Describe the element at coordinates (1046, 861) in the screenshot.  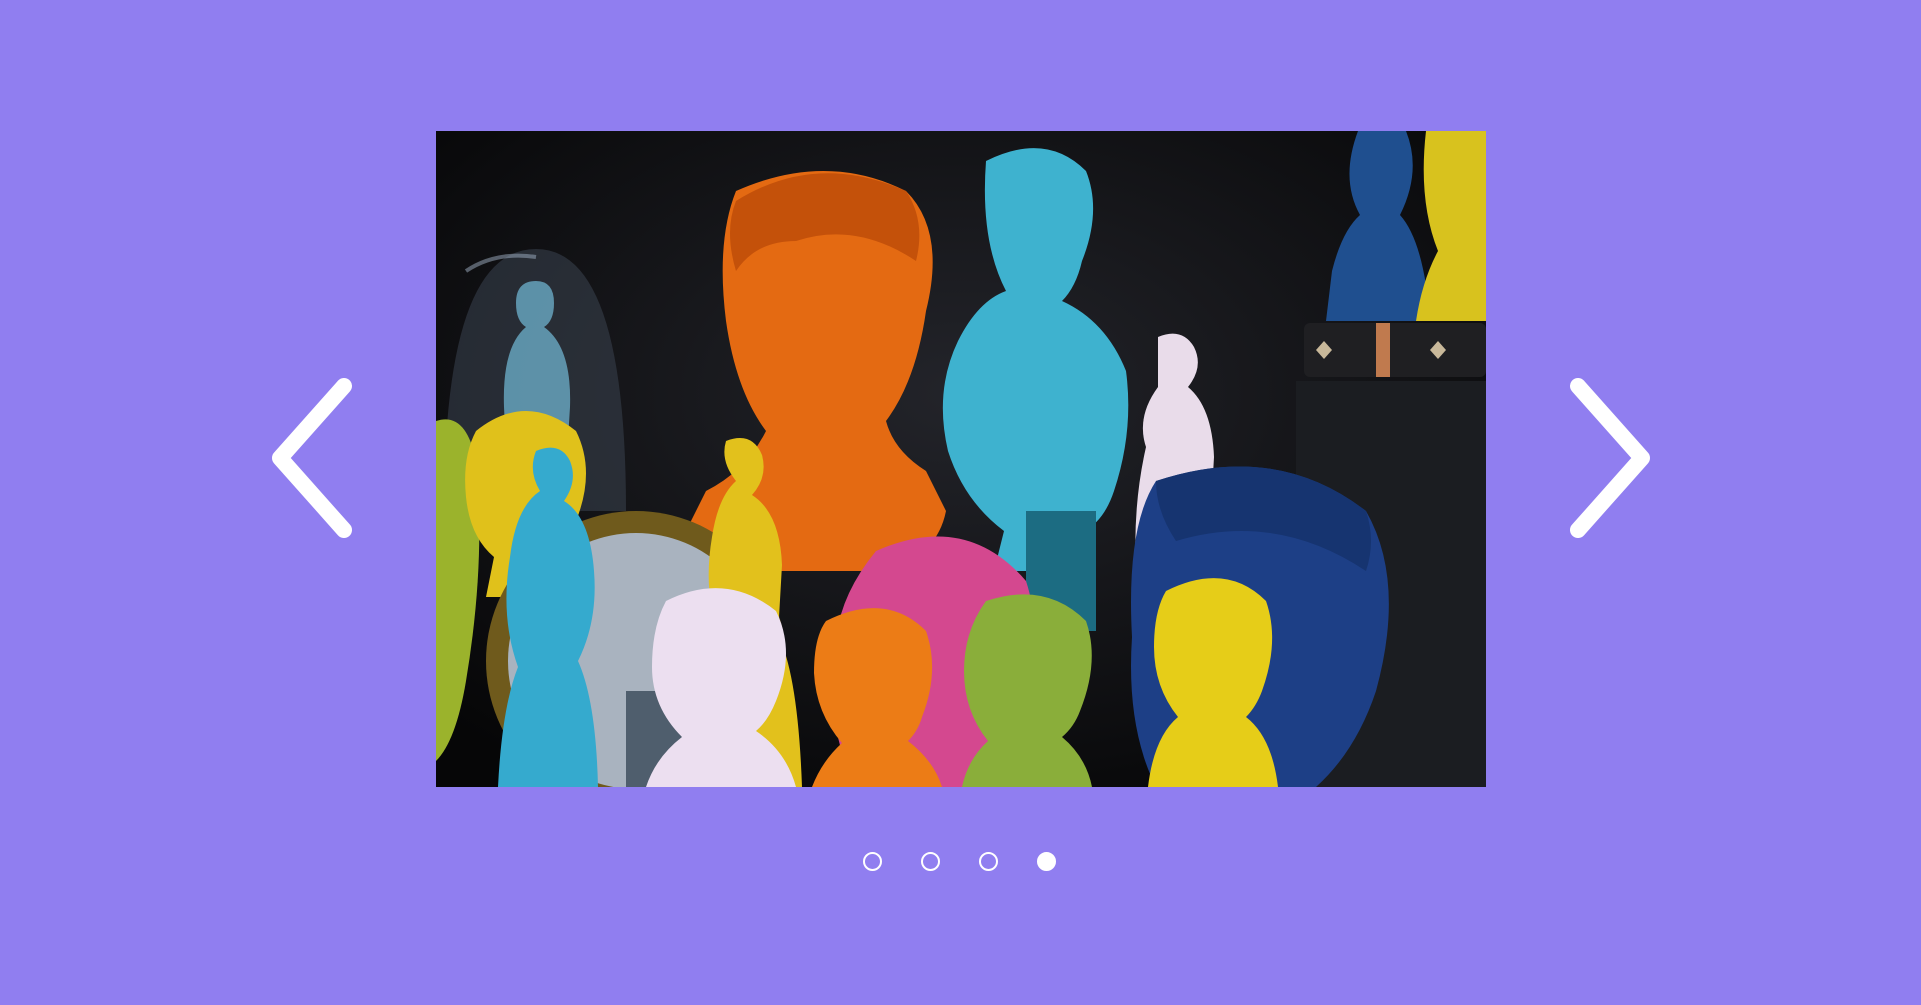
I see `slide-indicator-4-active` at that location.